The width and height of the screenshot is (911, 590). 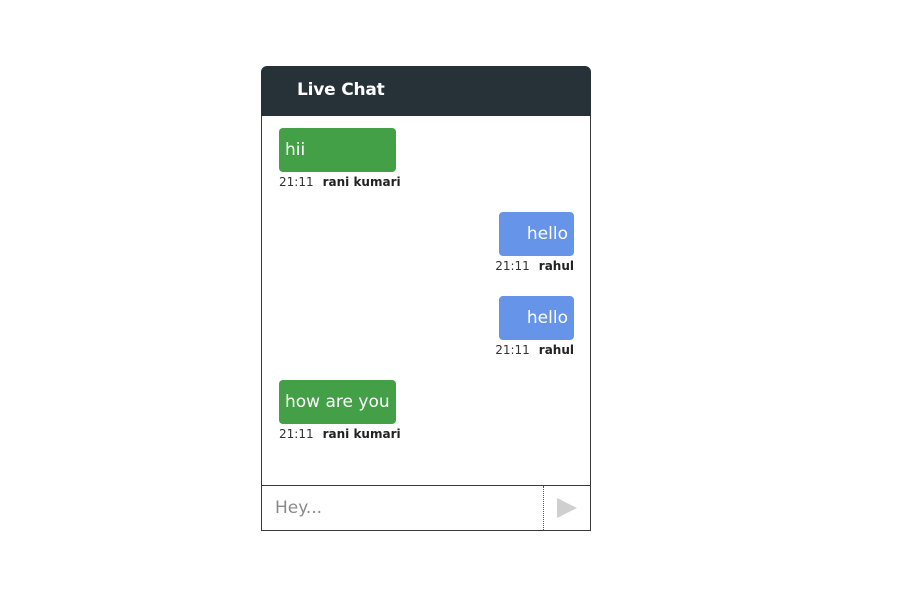 I want to click on message-item: how are you 21:11 rani kumari, so click(x=354, y=412).